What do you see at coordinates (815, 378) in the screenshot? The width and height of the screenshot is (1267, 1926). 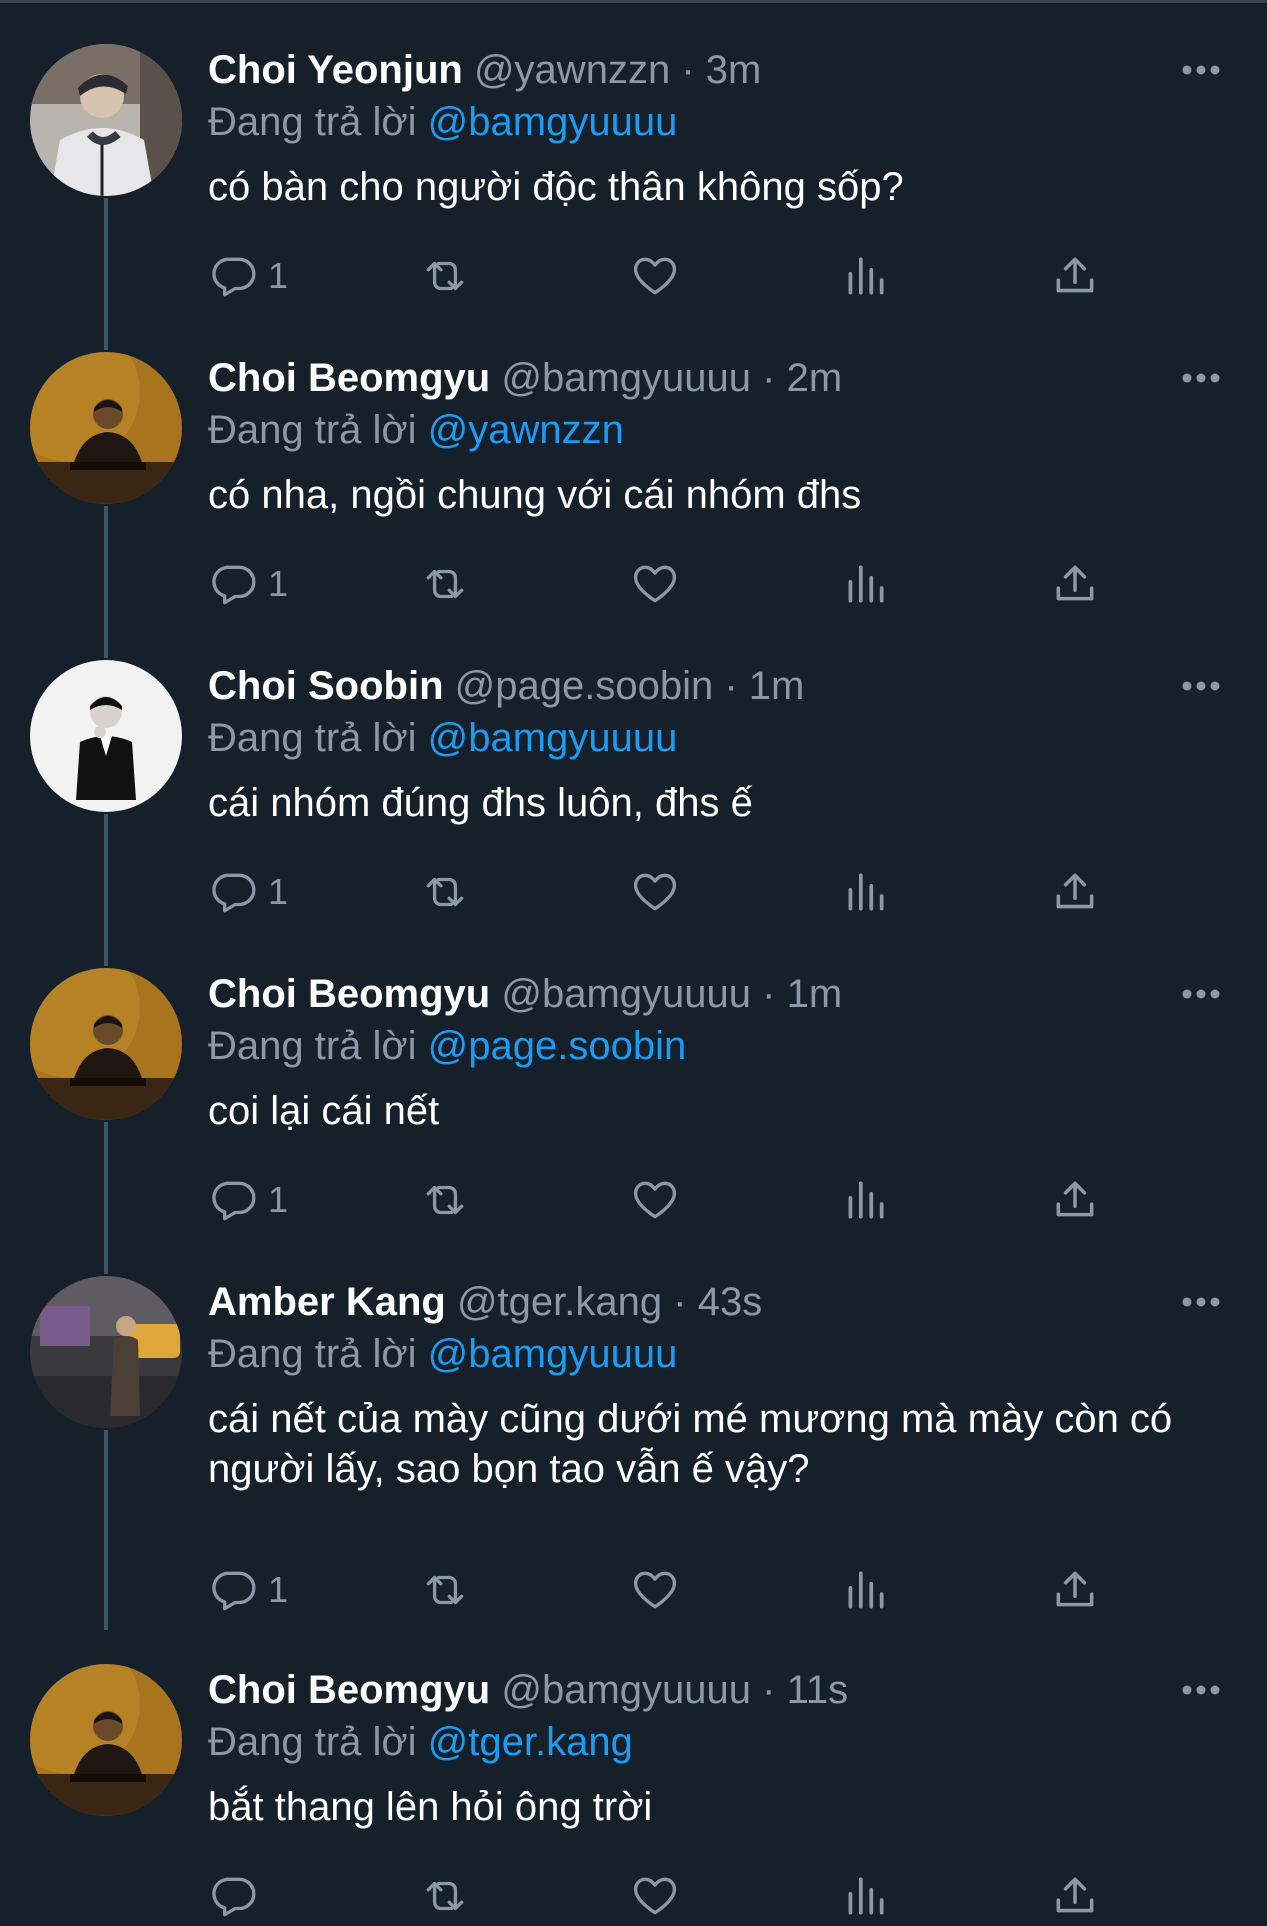 I see `timestamp: 2m` at bounding box center [815, 378].